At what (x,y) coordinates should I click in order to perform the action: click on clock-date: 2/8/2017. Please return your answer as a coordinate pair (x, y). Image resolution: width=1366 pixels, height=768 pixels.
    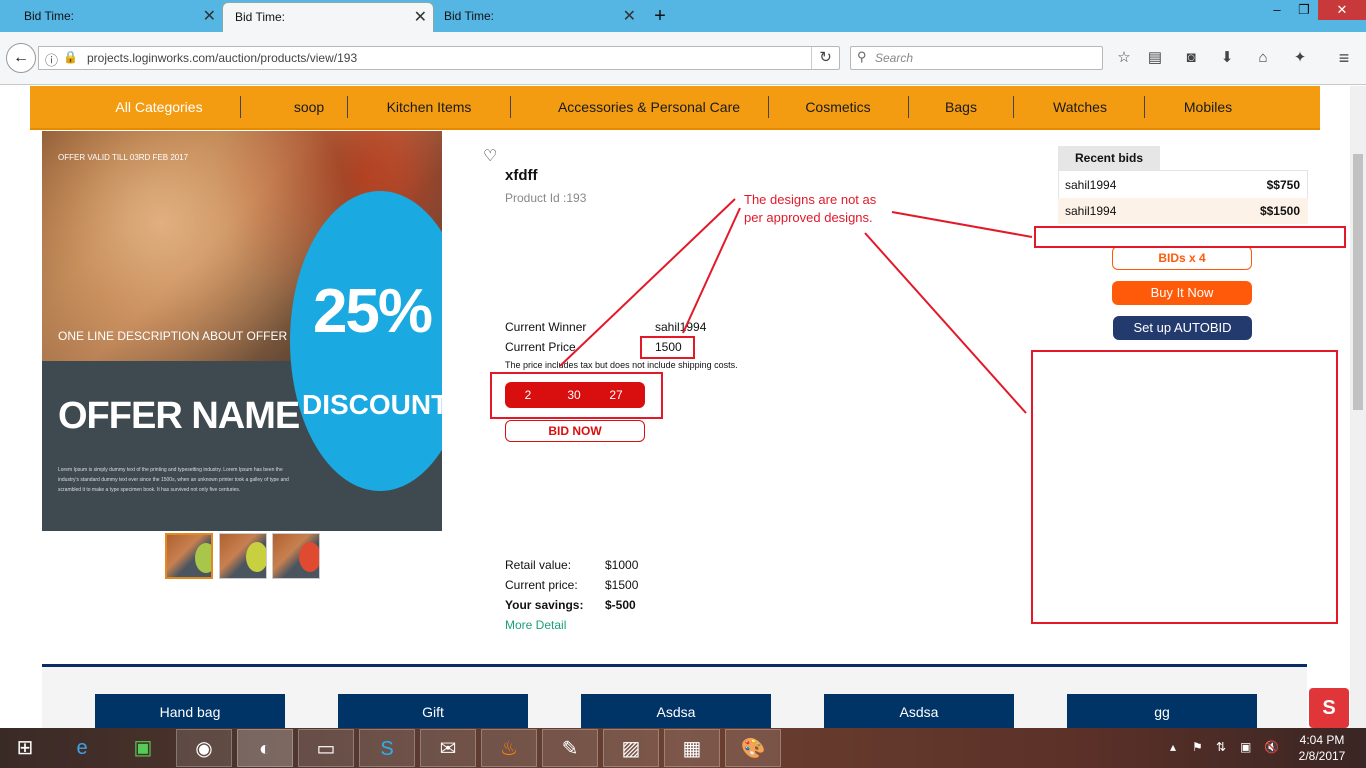
    Looking at the image, I should click on (1322, 756).